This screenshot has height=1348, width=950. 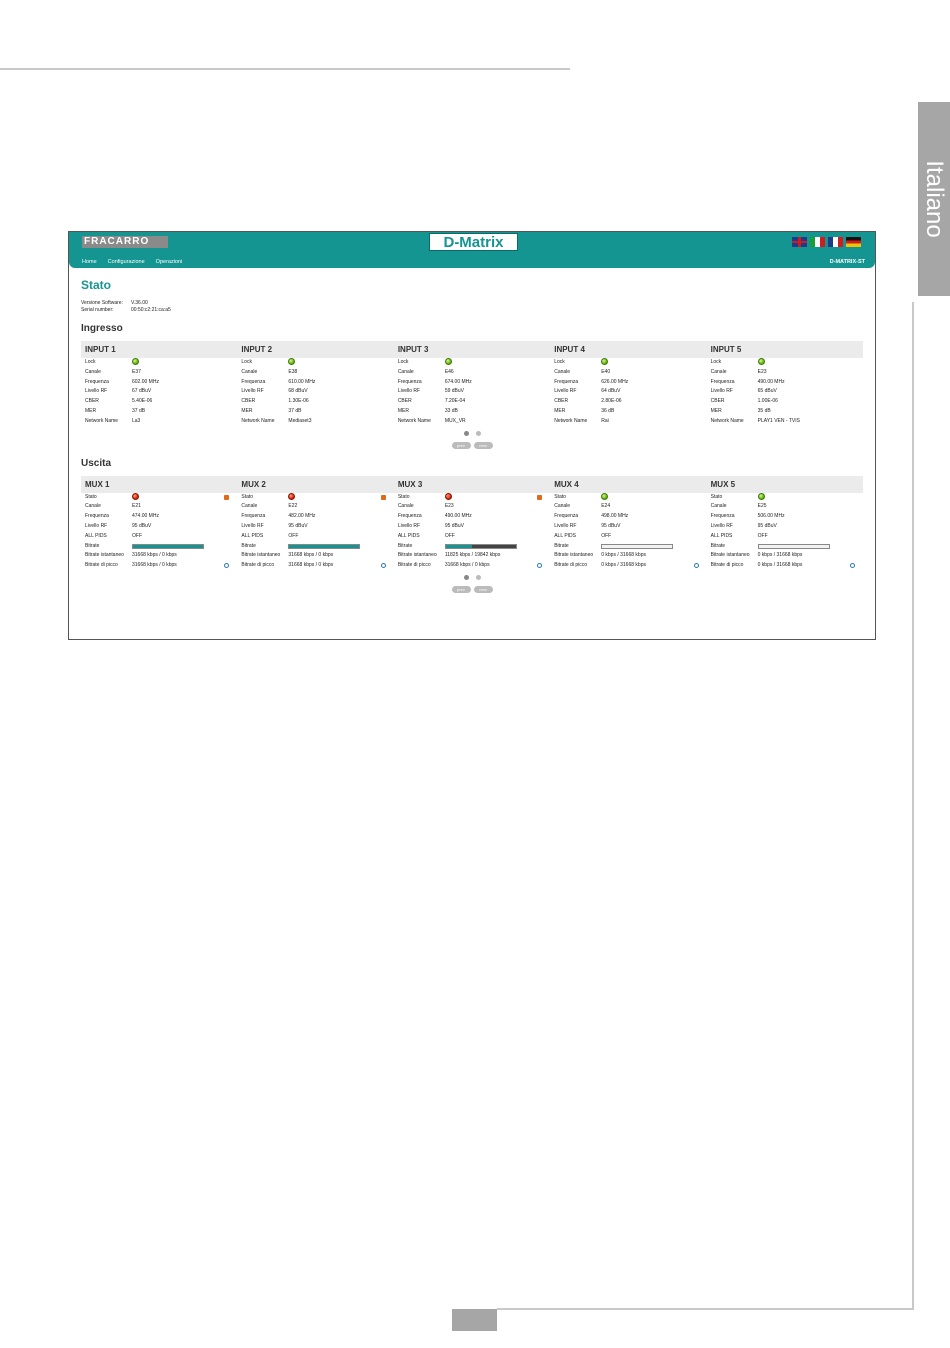 What do you see at coordinates (611, 401) in the screenshot?
I see `row-value: 2.80E-06` at bounding box center [611, 401].